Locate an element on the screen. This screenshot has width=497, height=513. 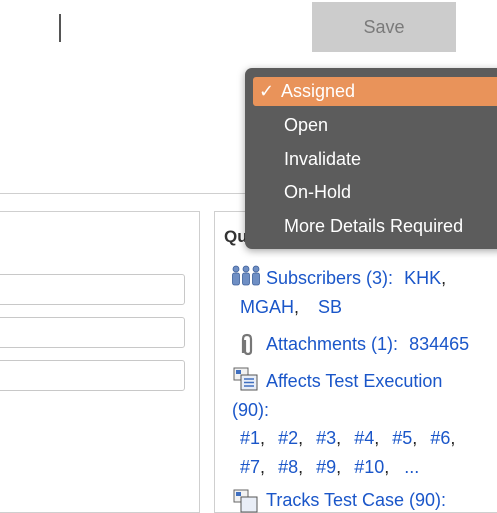
status-option-open: Open is located at coordinates (375, 125).